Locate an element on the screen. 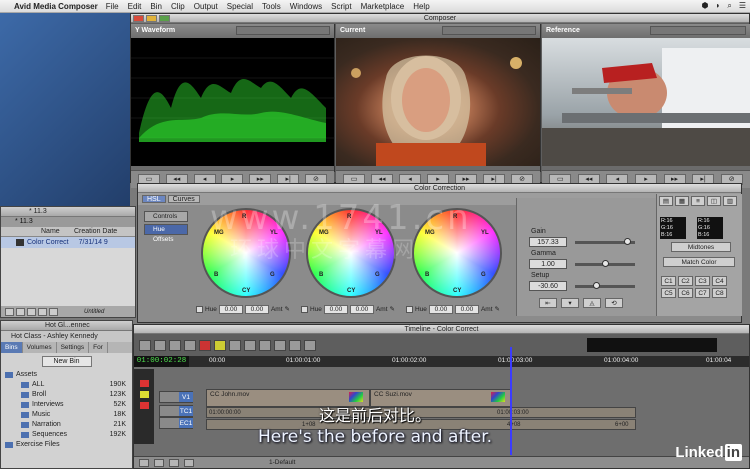 The height and width of the screenshot is (469, 750). extract-icon is located at coordinates (190, 345).